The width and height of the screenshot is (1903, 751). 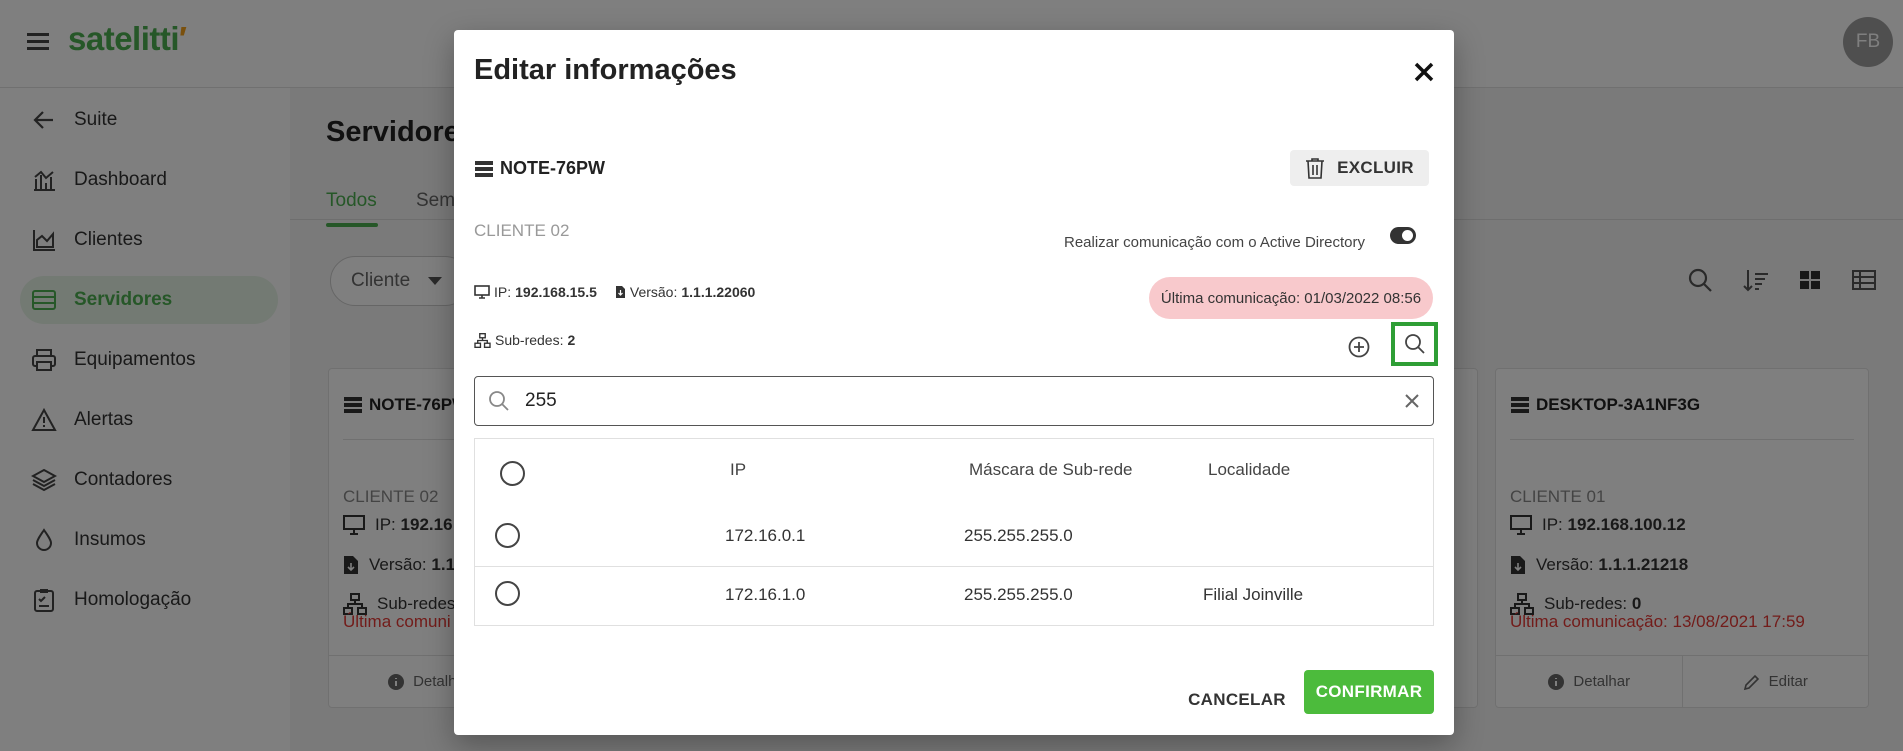 I want to click on subnet-search-input, so click(x=955, y=401).